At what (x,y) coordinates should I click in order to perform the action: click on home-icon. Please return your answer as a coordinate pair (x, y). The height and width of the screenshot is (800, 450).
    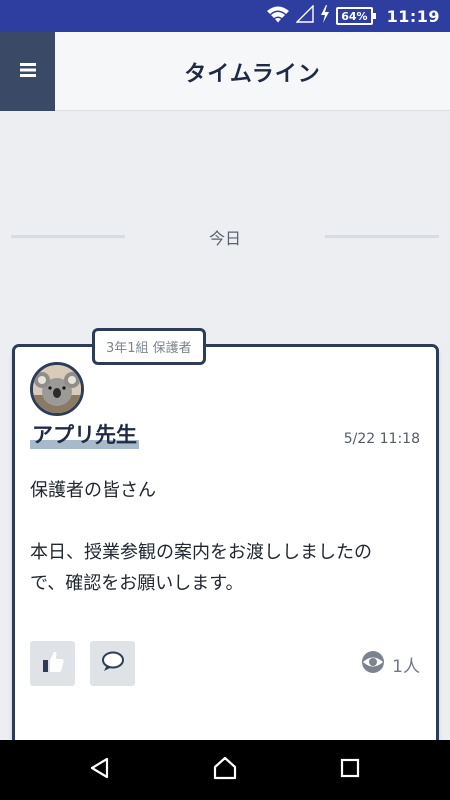
    Looking at the image, I should click on (225, 770).